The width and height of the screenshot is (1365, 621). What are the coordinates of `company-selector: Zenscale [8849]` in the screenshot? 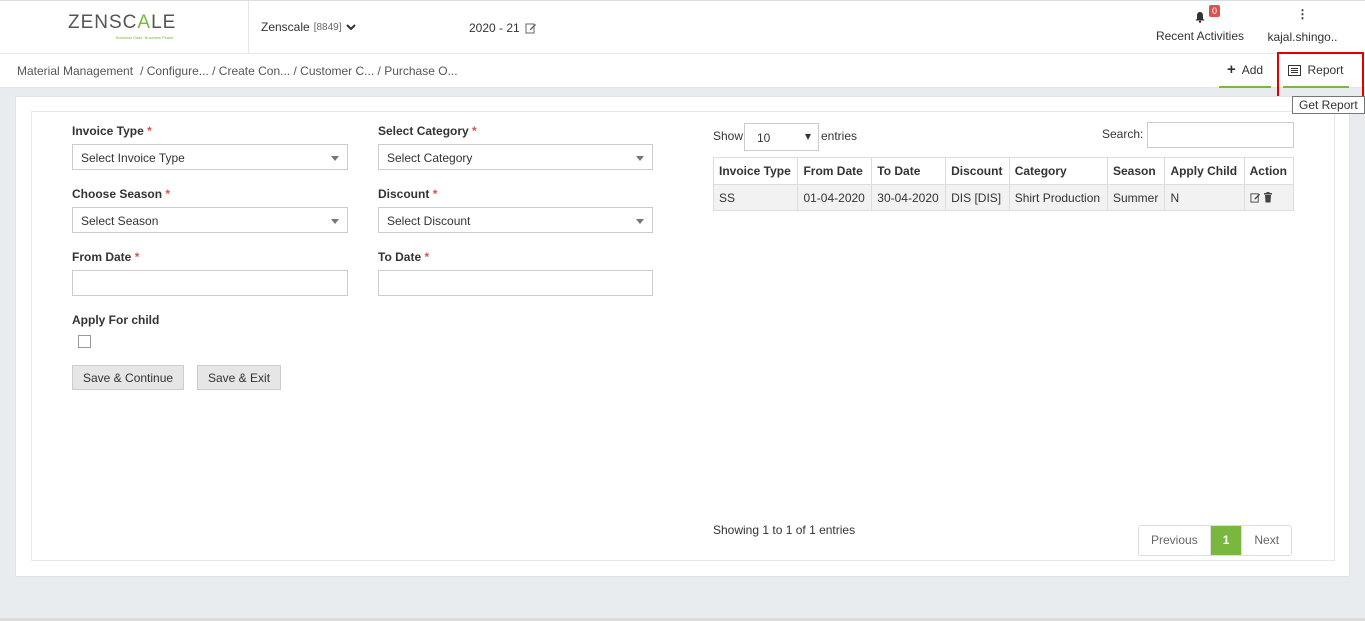 It's located at (308, 27).